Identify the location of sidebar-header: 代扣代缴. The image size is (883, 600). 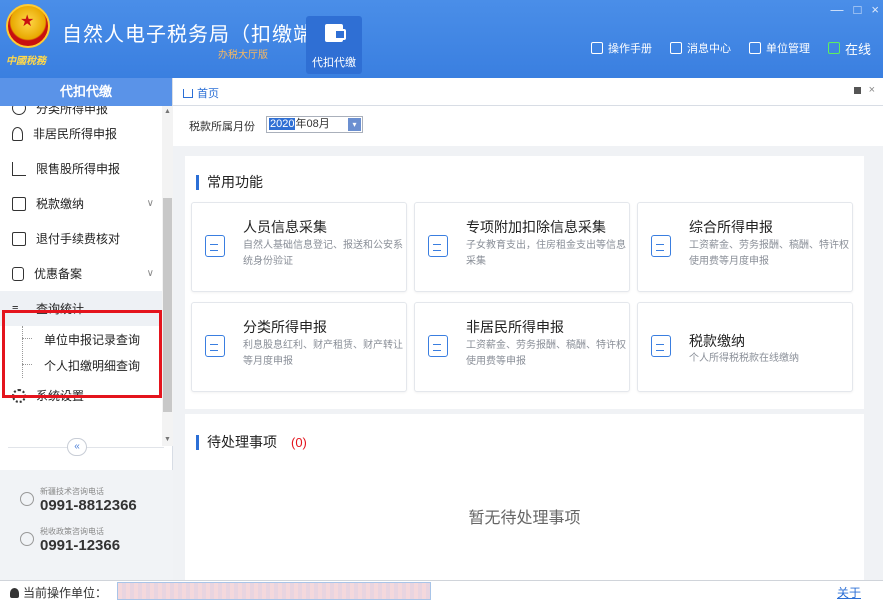
(86, 92).